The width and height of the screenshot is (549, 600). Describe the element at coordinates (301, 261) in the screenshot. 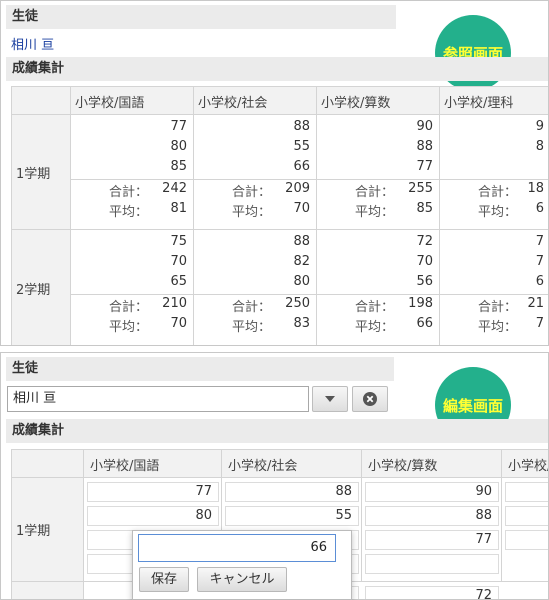

I see `score-value: 82` at that location.